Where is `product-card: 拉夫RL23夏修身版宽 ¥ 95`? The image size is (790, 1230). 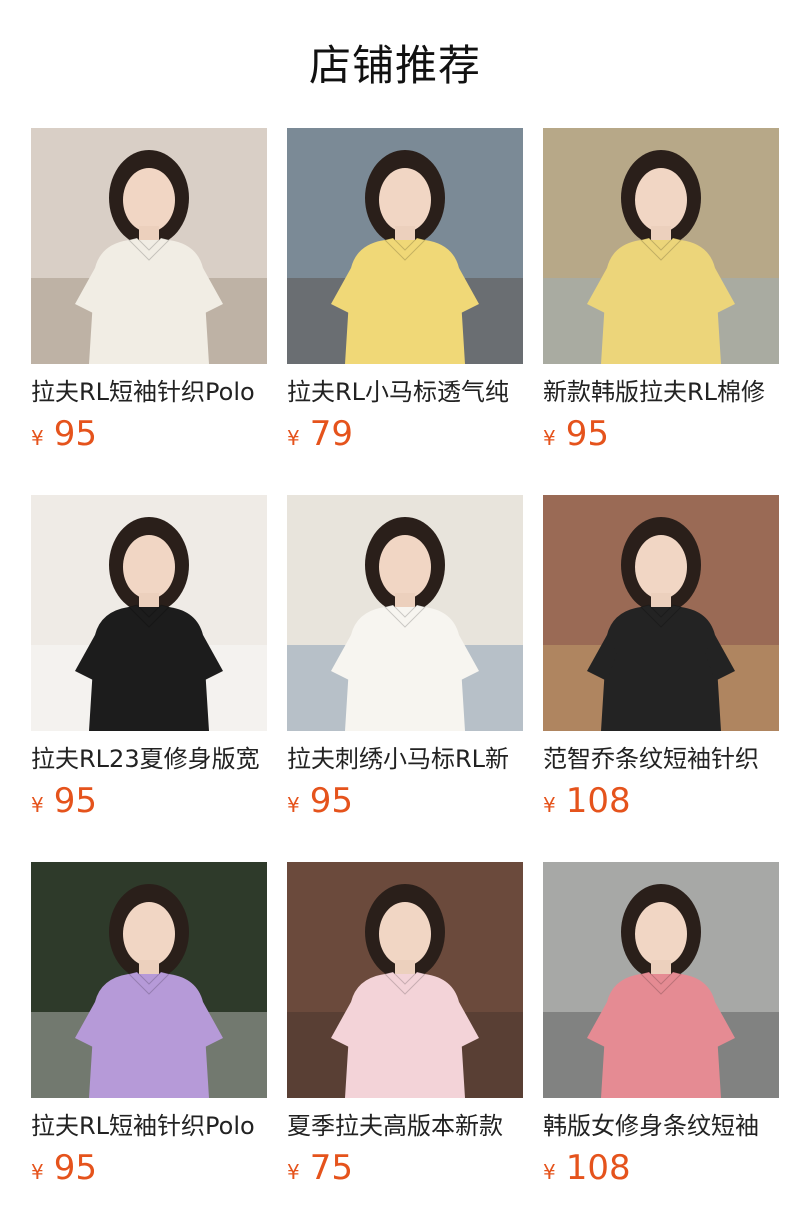 product-card: 拉夫RL23夏修身版宽 ¥ 95 is located at coordinates (149, 678).